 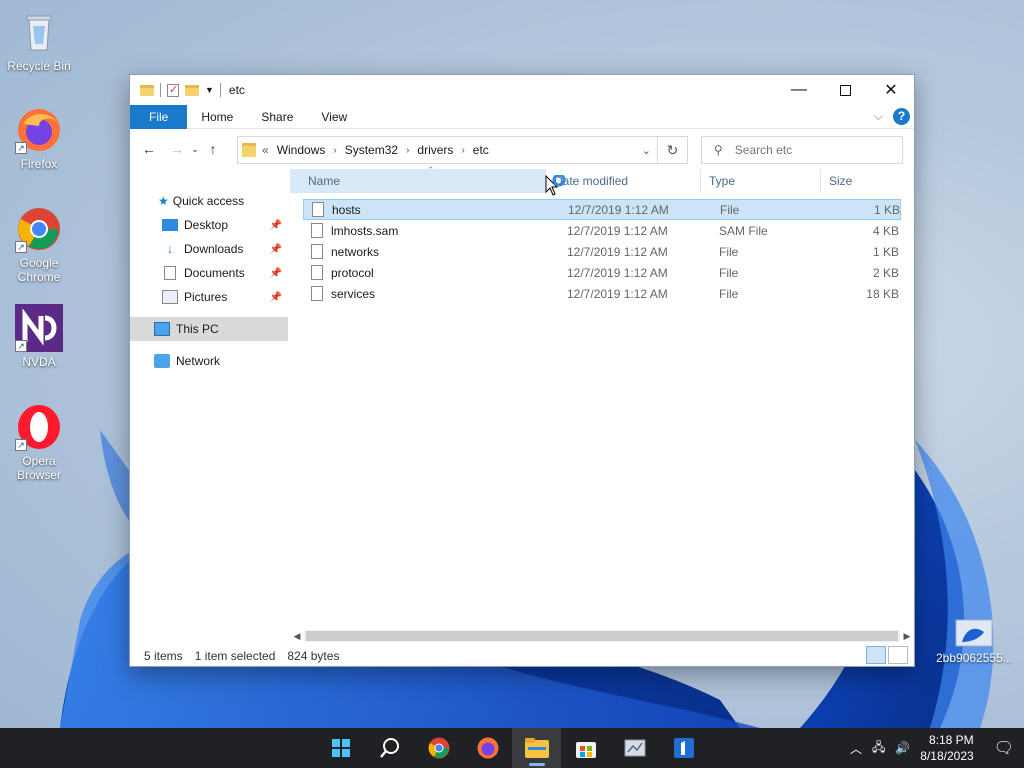 What do you see at coordinates (861, 181) in the screenshot?
I see `column-header-size: Size` at bounding box center [861, 181].